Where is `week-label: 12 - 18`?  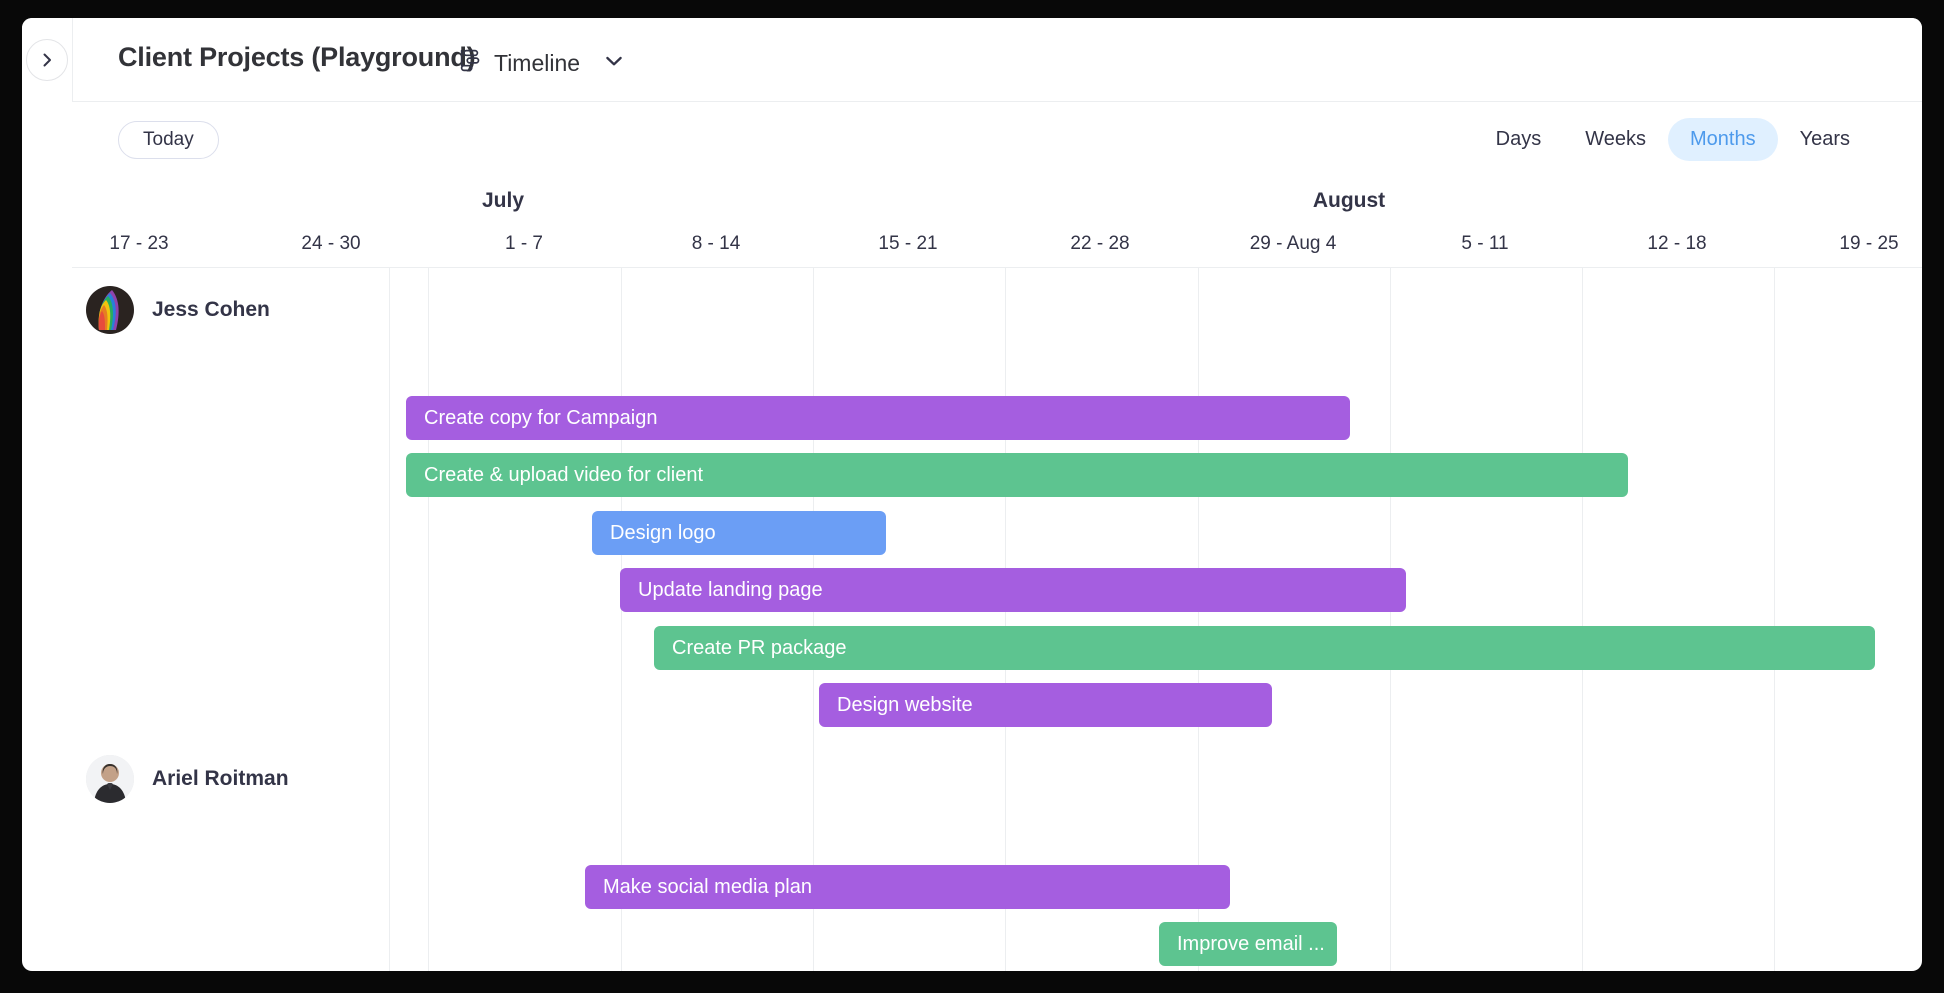 week-label: 12 - 18 is located at coordinates (1677, 243).